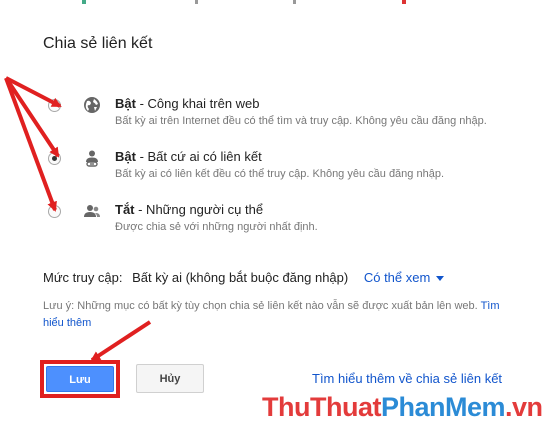  What do you see at coordinates (397, 277) in the screenshot?
I see `permission-dropdown-label: Có thể xem` at bounding box center [397, 277].